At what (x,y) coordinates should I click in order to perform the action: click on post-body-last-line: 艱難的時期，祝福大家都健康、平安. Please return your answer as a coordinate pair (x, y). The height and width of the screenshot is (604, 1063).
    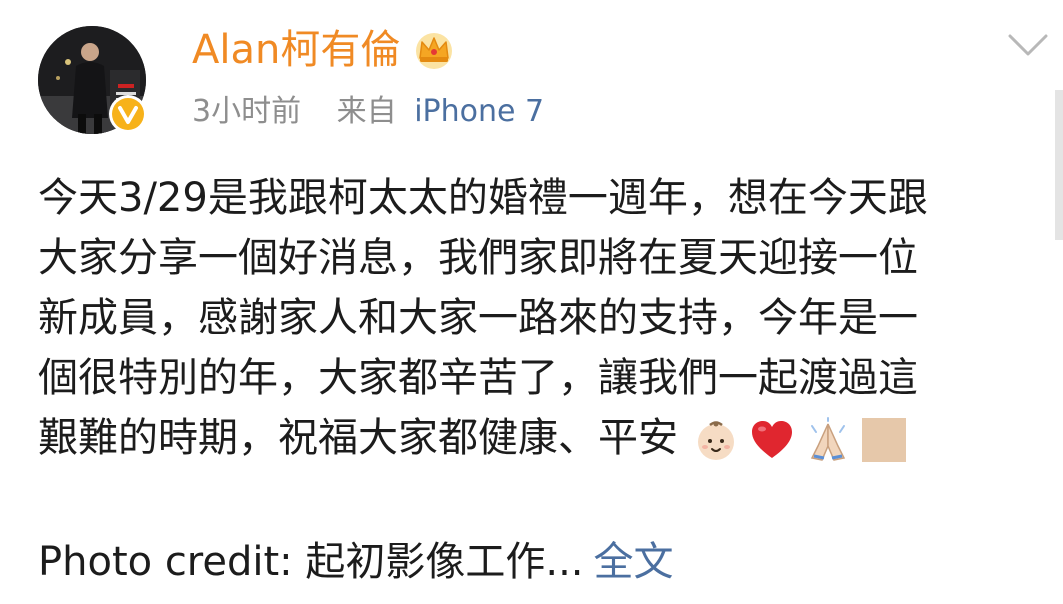
    Looking at the image, I should click on (538, 438).